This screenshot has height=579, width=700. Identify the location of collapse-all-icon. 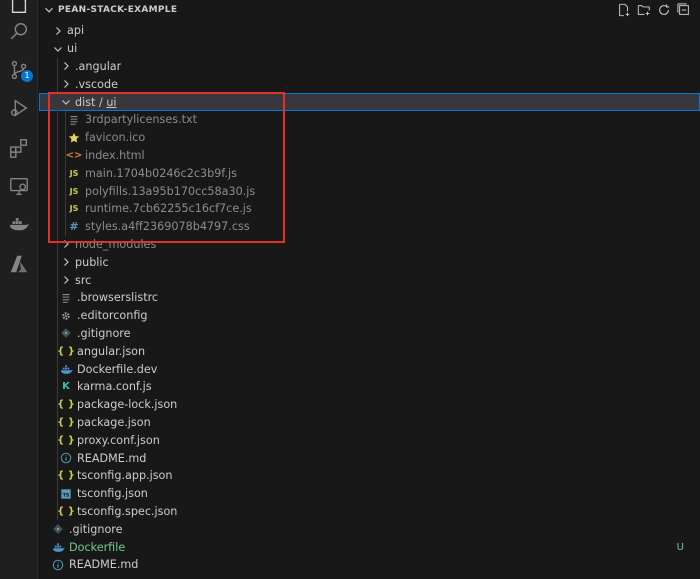
(684, 10).